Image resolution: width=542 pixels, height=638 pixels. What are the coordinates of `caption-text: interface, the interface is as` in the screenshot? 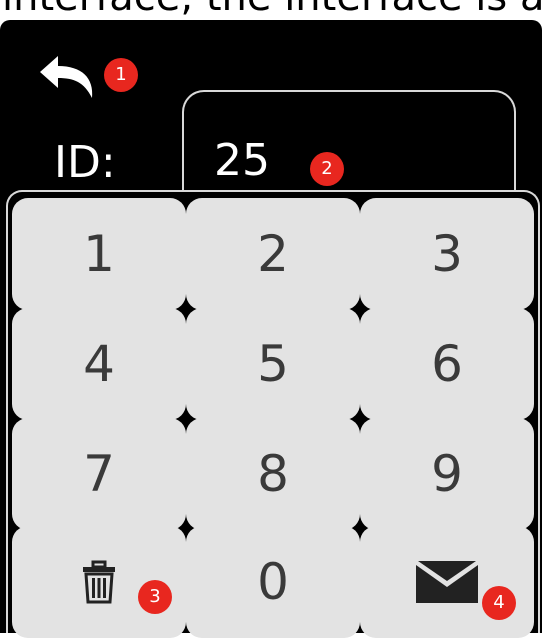 It's located at (272, 10).